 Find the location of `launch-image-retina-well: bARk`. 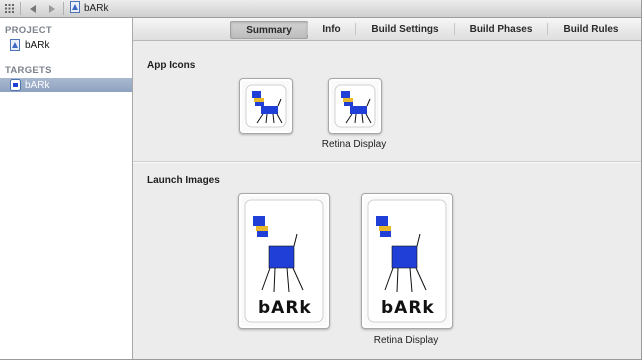

launch-image-retina-well: bARk is located at coordinates (407, 261).